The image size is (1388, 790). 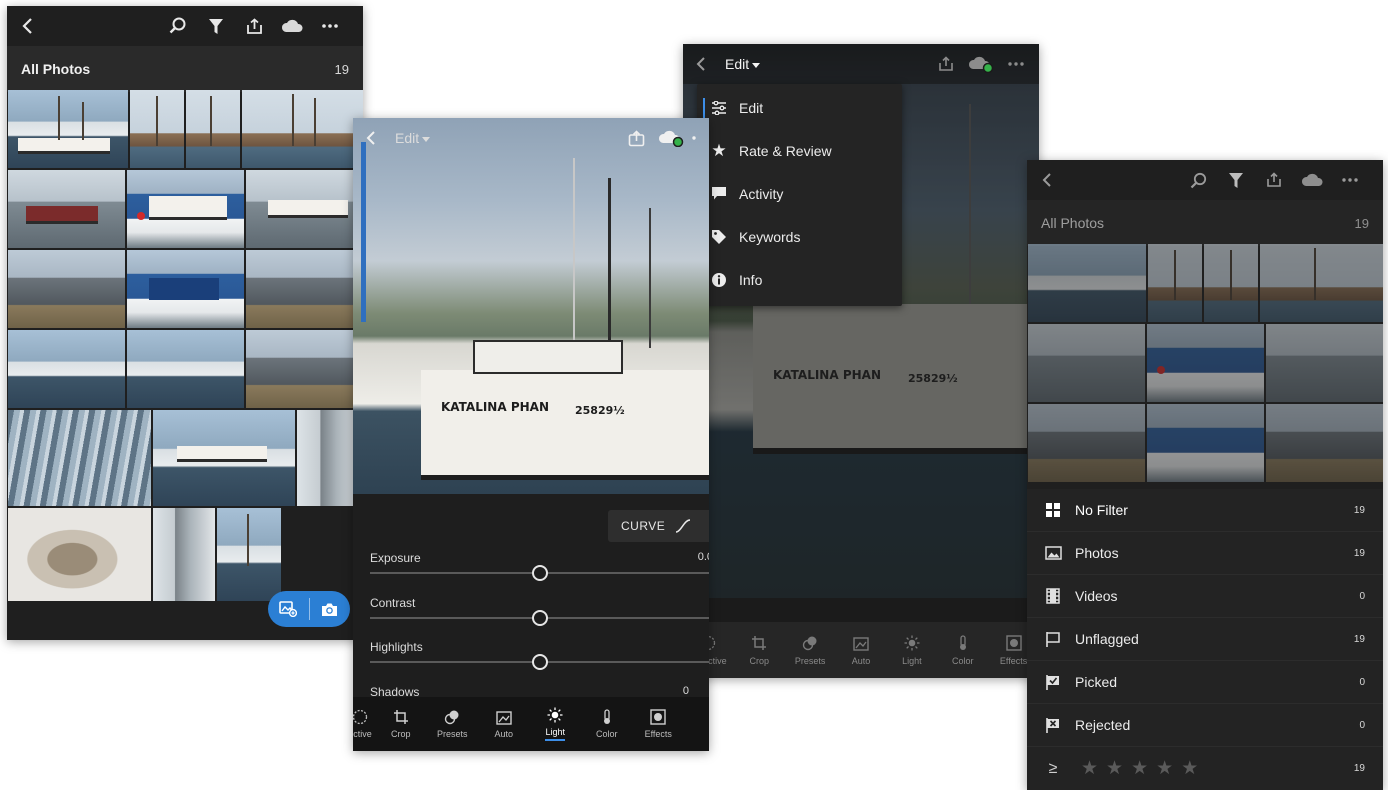 I want to click on menu-item-label: Rate & Review, so click(x=785, y=150).